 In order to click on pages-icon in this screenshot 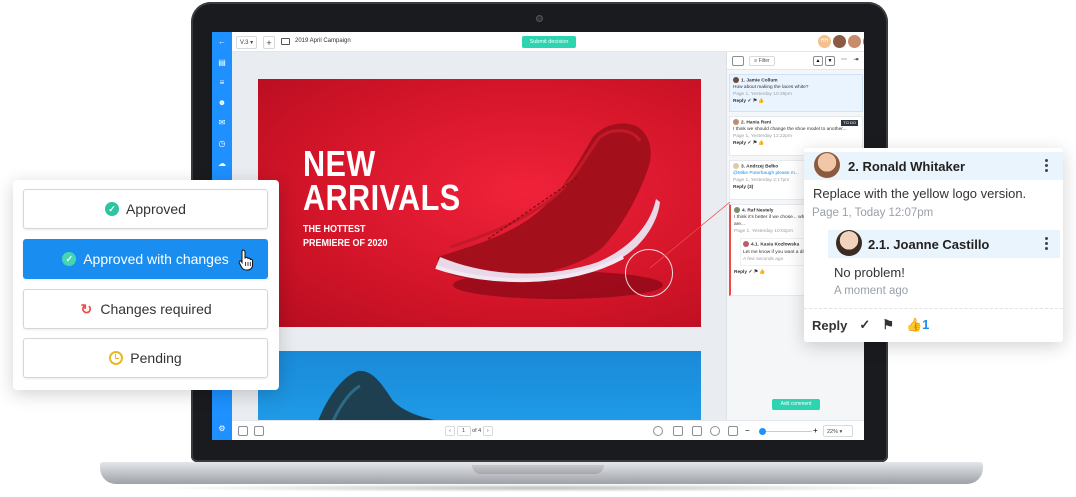, I will do `click(243, 431)`.